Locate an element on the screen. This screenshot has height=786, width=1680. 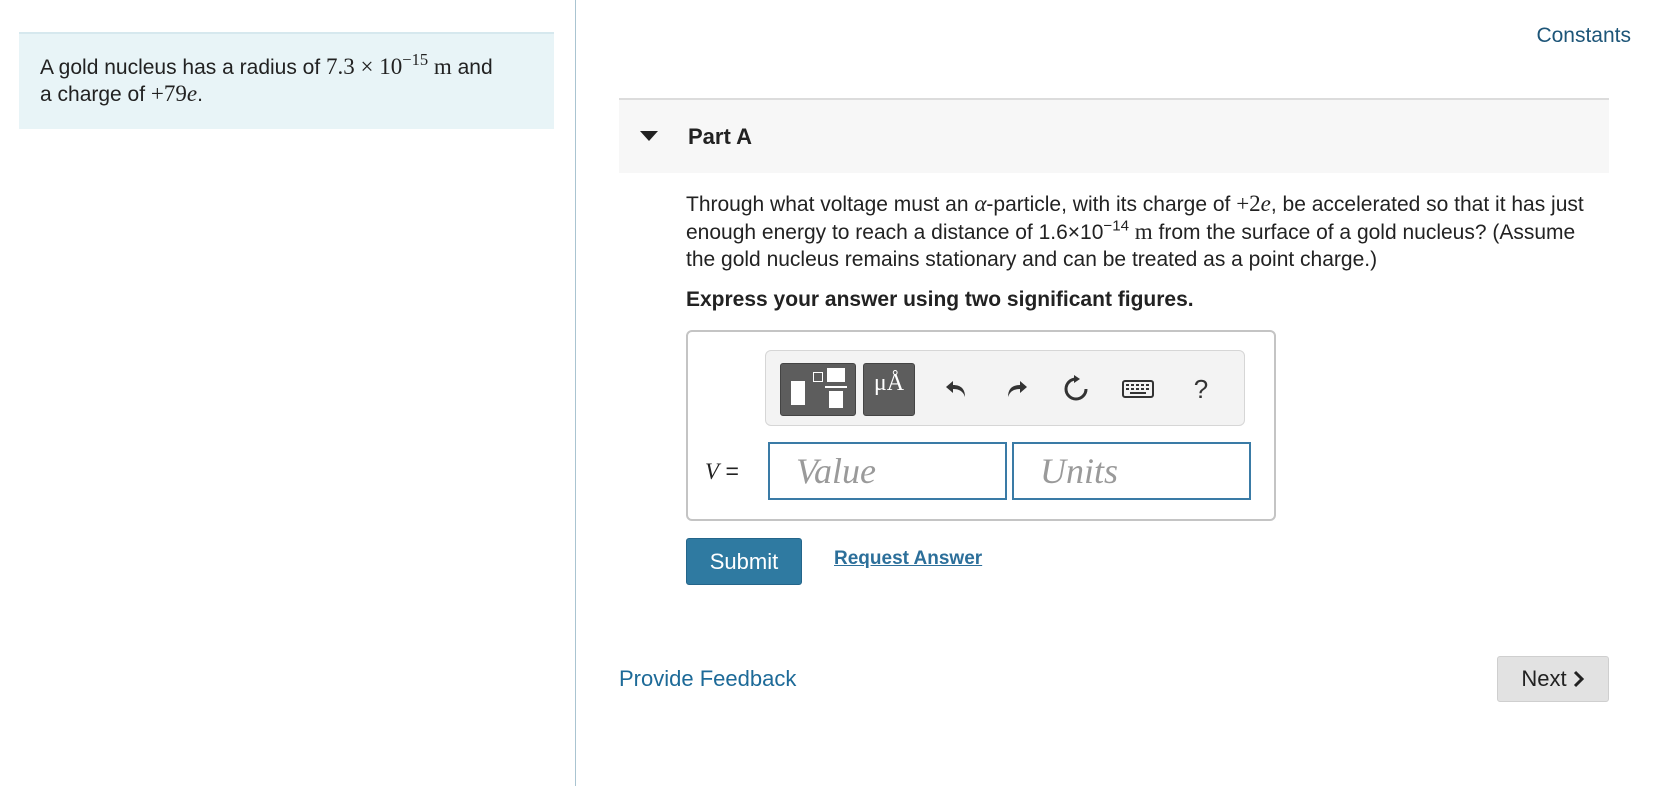
radius-value: 7.3 × 10−15 m is located at coordinates (389, 65).